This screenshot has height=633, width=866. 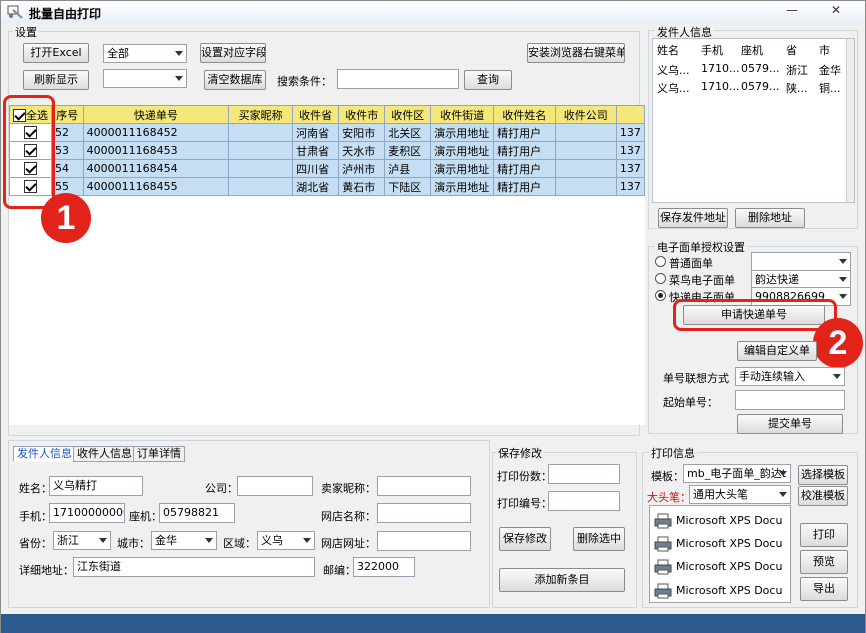 What do you see at coordinates (67, 114) in the screenshot?
I see `col-seq: 序号` at bounding box center [67, 114].